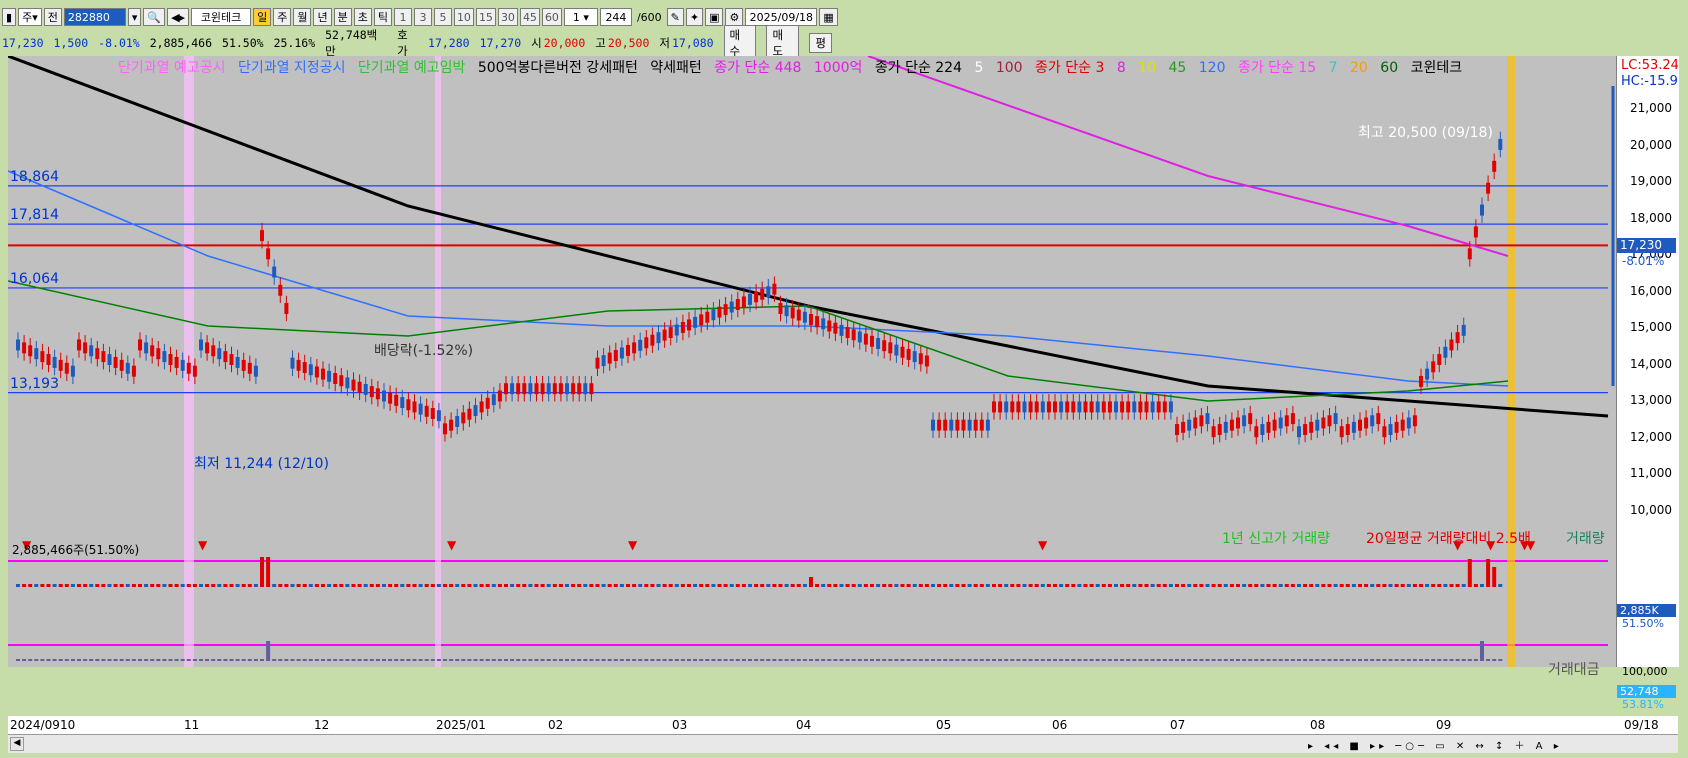 The image size is (1688, 758). Describe the element at coordinates (282, 17) in the screenshot. I see `tab-week: 주` at that location.